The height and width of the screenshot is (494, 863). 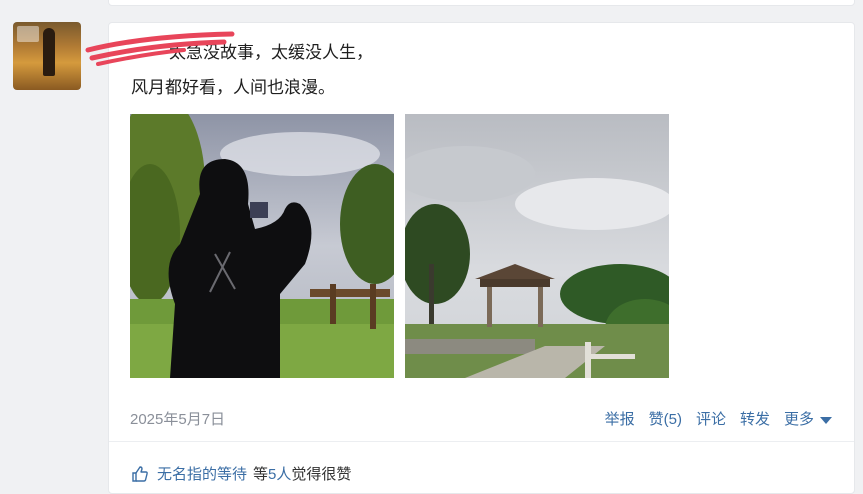 I want to click on post-actions: 举报 赞(5) 评论 转发 更多, so click(x=718, y=418).